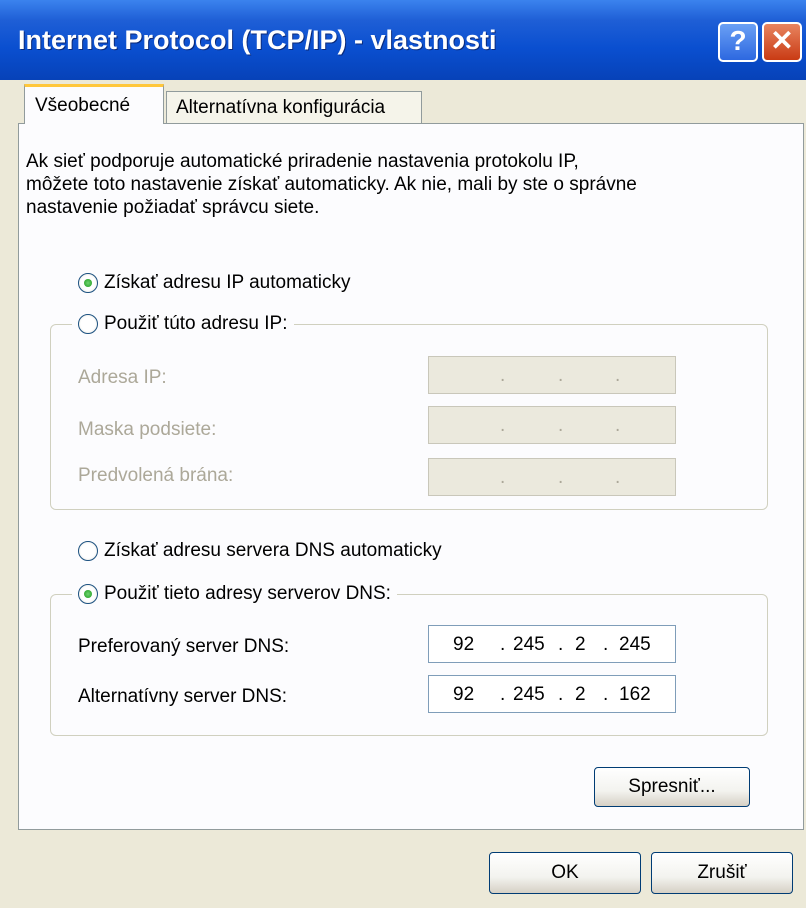 The image size is (806, 908). I want to click on ok-button-label: OK, so click(565, 872).